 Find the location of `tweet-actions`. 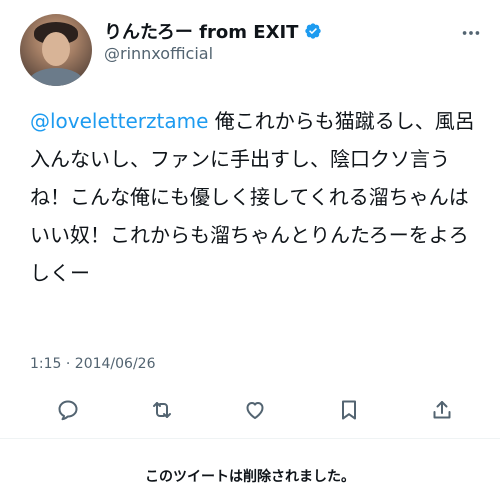

tweet-actions is located at coordinates (255, 410).